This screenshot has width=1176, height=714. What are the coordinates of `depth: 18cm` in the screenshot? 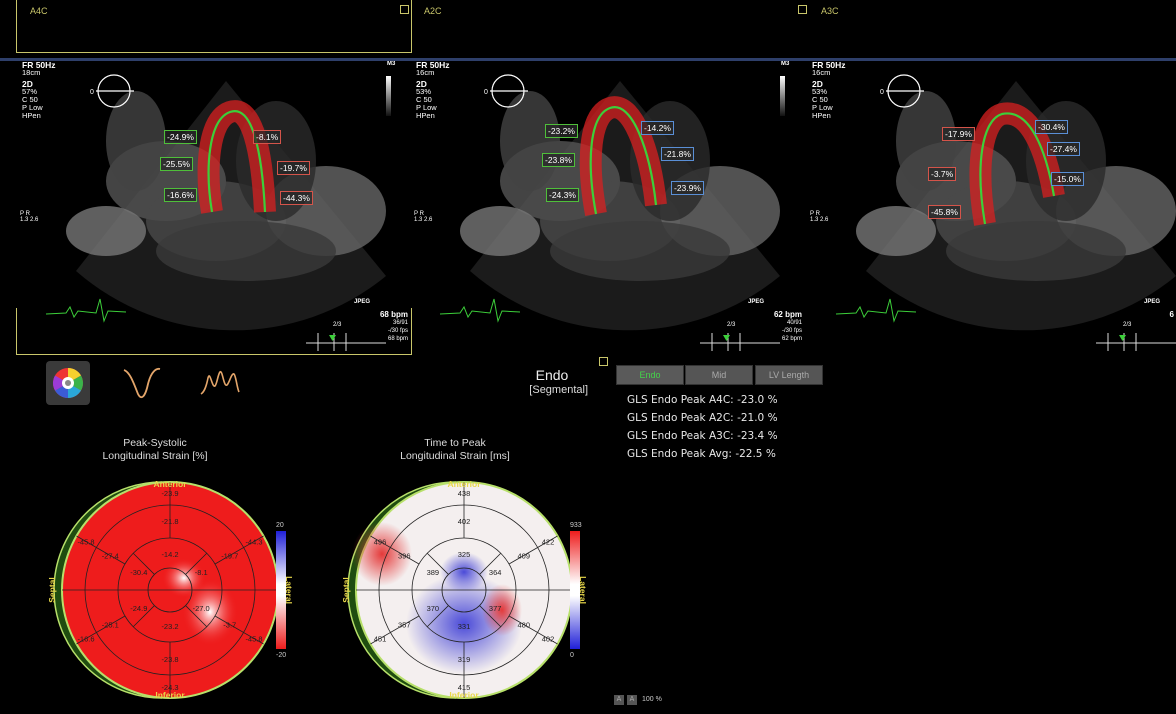 It's located at (31, 72).